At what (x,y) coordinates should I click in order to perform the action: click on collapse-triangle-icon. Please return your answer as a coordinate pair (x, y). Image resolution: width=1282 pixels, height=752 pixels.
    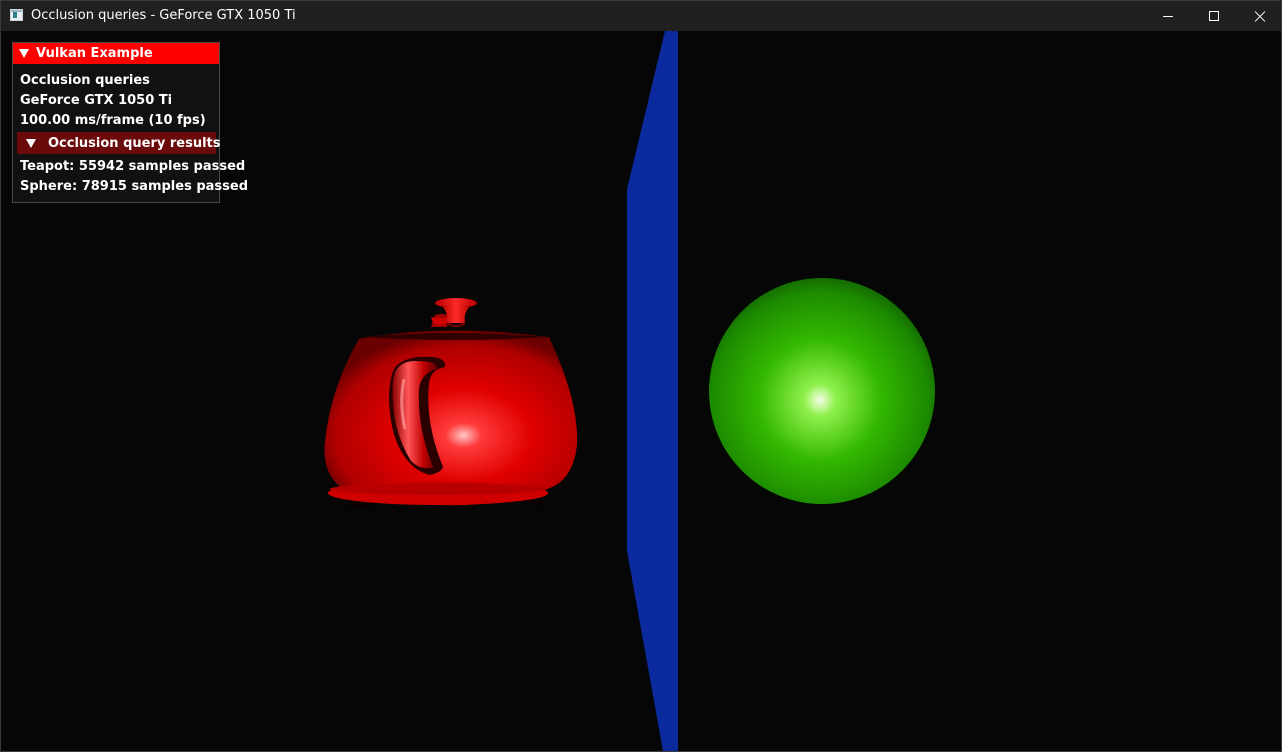
    Looking at the image, I should click on (24, 53).